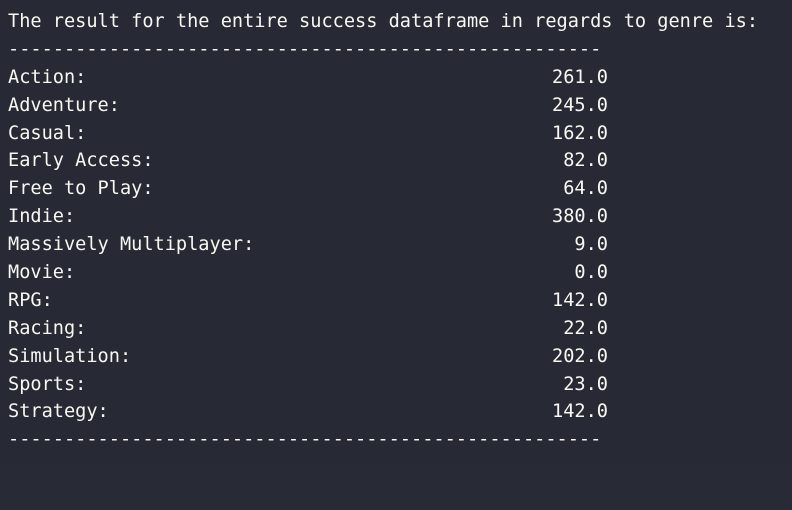 This screenshot has width=792, height=510. What do you see at coordinates (42, 217) in the screenshot?
I see `genre-label: Indie:` at bounding box center [42, 217].